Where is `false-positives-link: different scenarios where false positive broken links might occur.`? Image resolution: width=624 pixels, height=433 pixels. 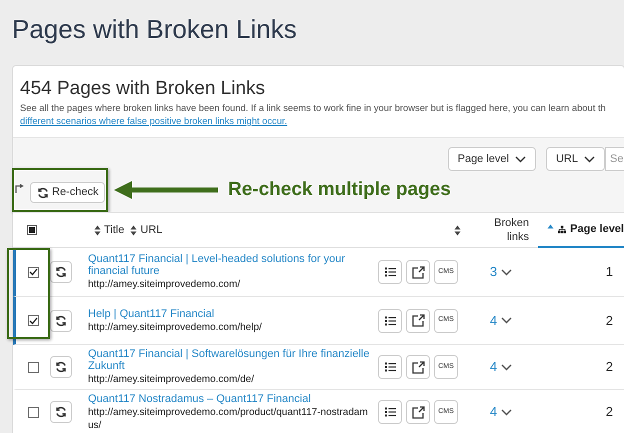
false-positives-link: different scenarios where false positive broken links might occur. is located at coordinates (154, 120).